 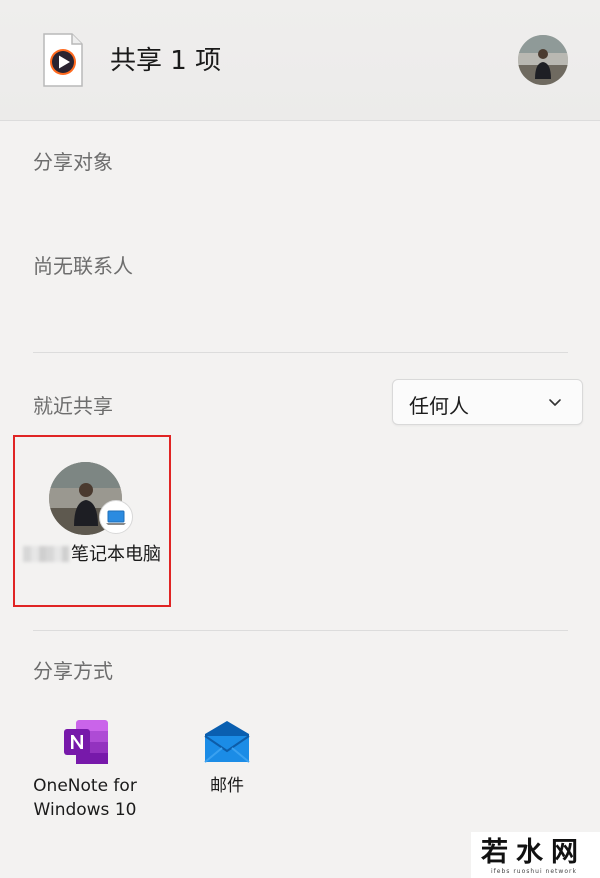 I want to click on site-watermark: 若水网 ifebs ruoshui network, so click(x=535, y=855).